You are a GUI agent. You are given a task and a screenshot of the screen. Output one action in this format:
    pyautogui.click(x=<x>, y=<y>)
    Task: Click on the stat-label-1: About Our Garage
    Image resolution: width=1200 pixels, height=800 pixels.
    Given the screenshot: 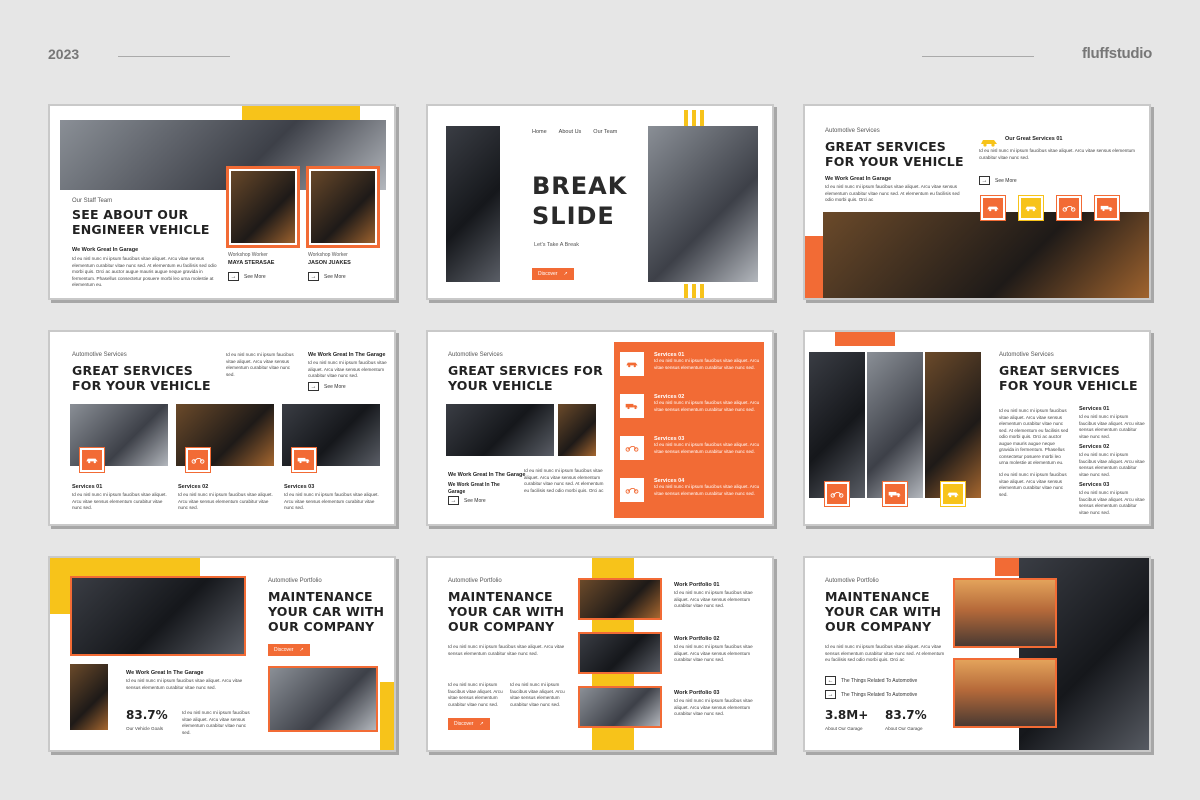 What is the action you would take?
    pyautogui.click(x=844, y=728)
    